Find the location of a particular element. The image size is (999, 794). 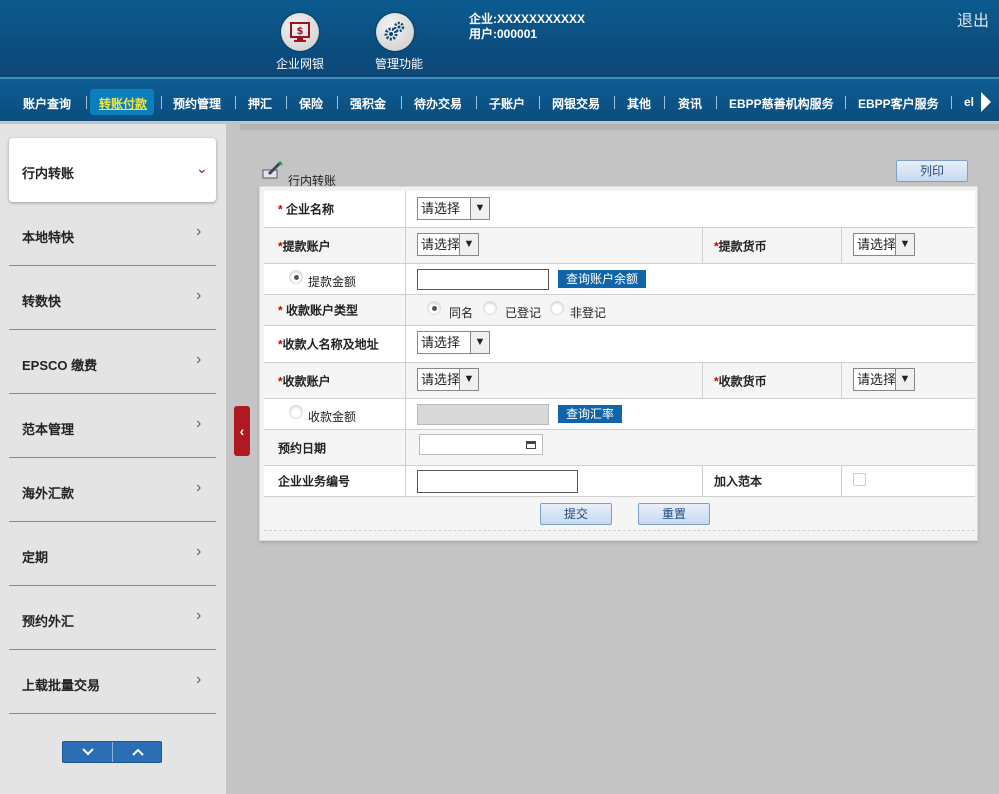

sidebar-item-time-deposit: 定期 › is located at coordinates (112, 554).